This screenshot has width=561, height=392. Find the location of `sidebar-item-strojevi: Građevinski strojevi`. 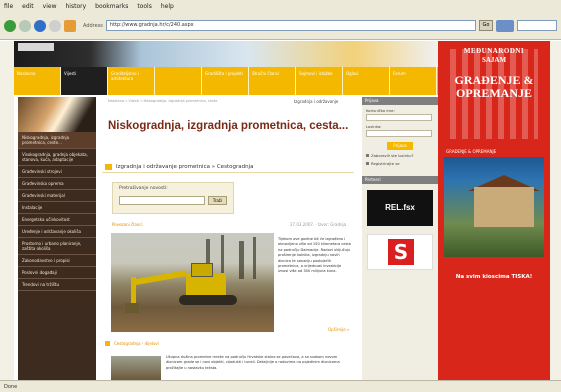

sidebar-item-strojevi: Građevinski strojevi is located at coordinates (57, 172).